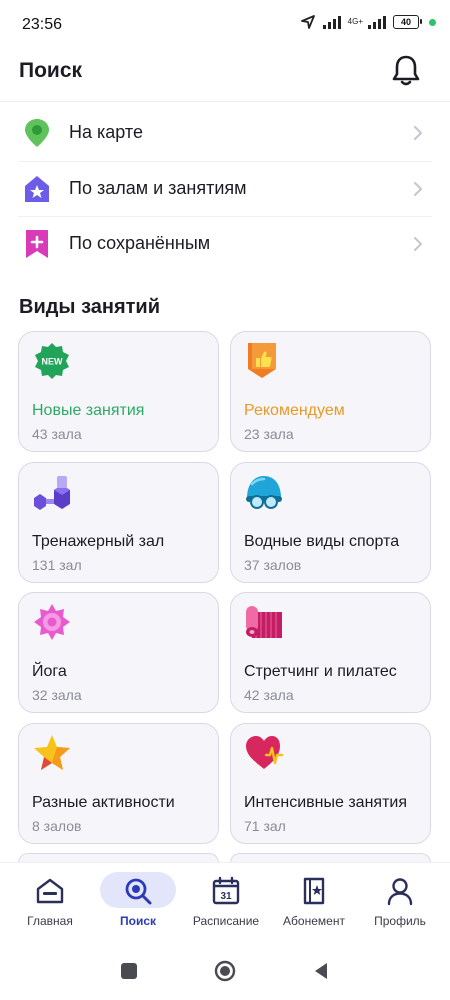 The image size is (450, 1000). I want to click on profile-icon, so click(400, 892).